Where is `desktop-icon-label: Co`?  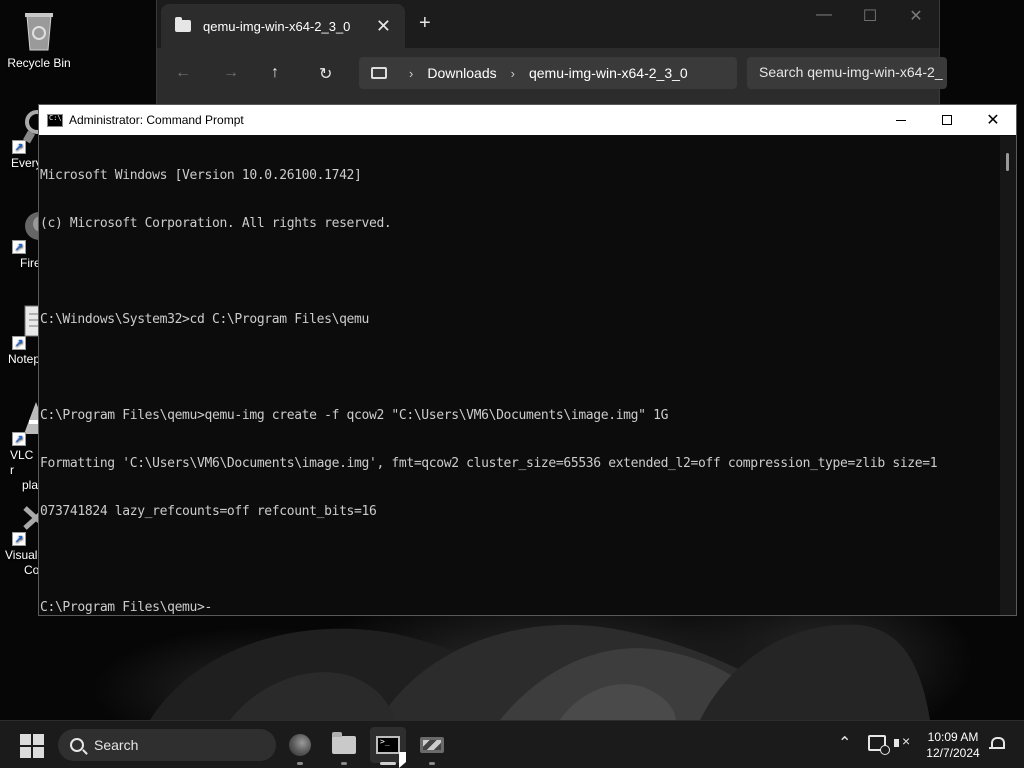
desktop-icon-label: Co is located at coordinates (32, 570).